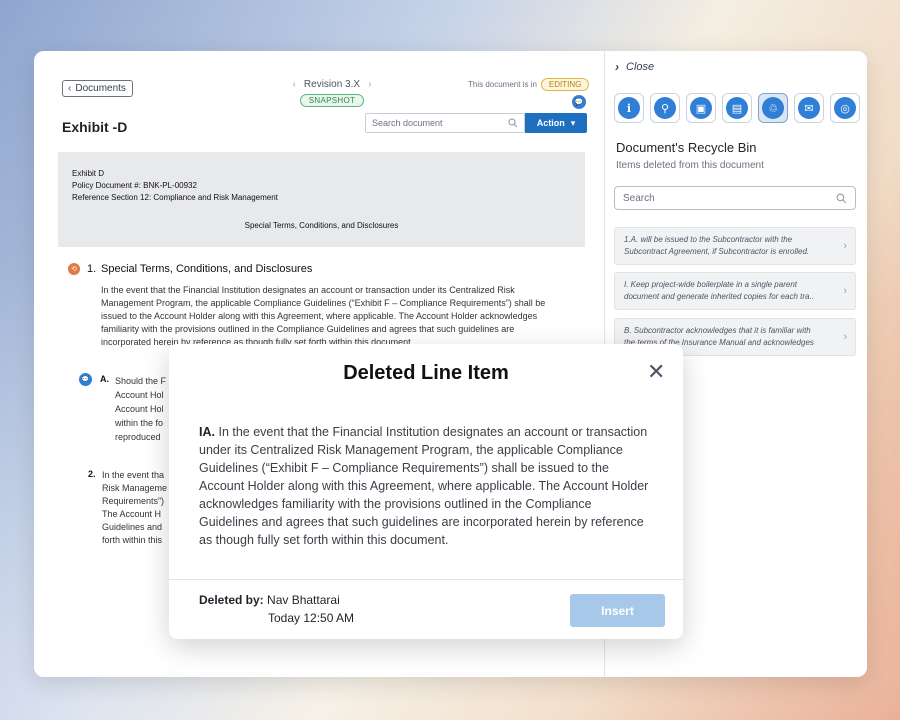 The width and height of the screenshot is (900, 720). I want to click on deleted-by: Deleted by: Nav Bhattarai, so click(269, 600).